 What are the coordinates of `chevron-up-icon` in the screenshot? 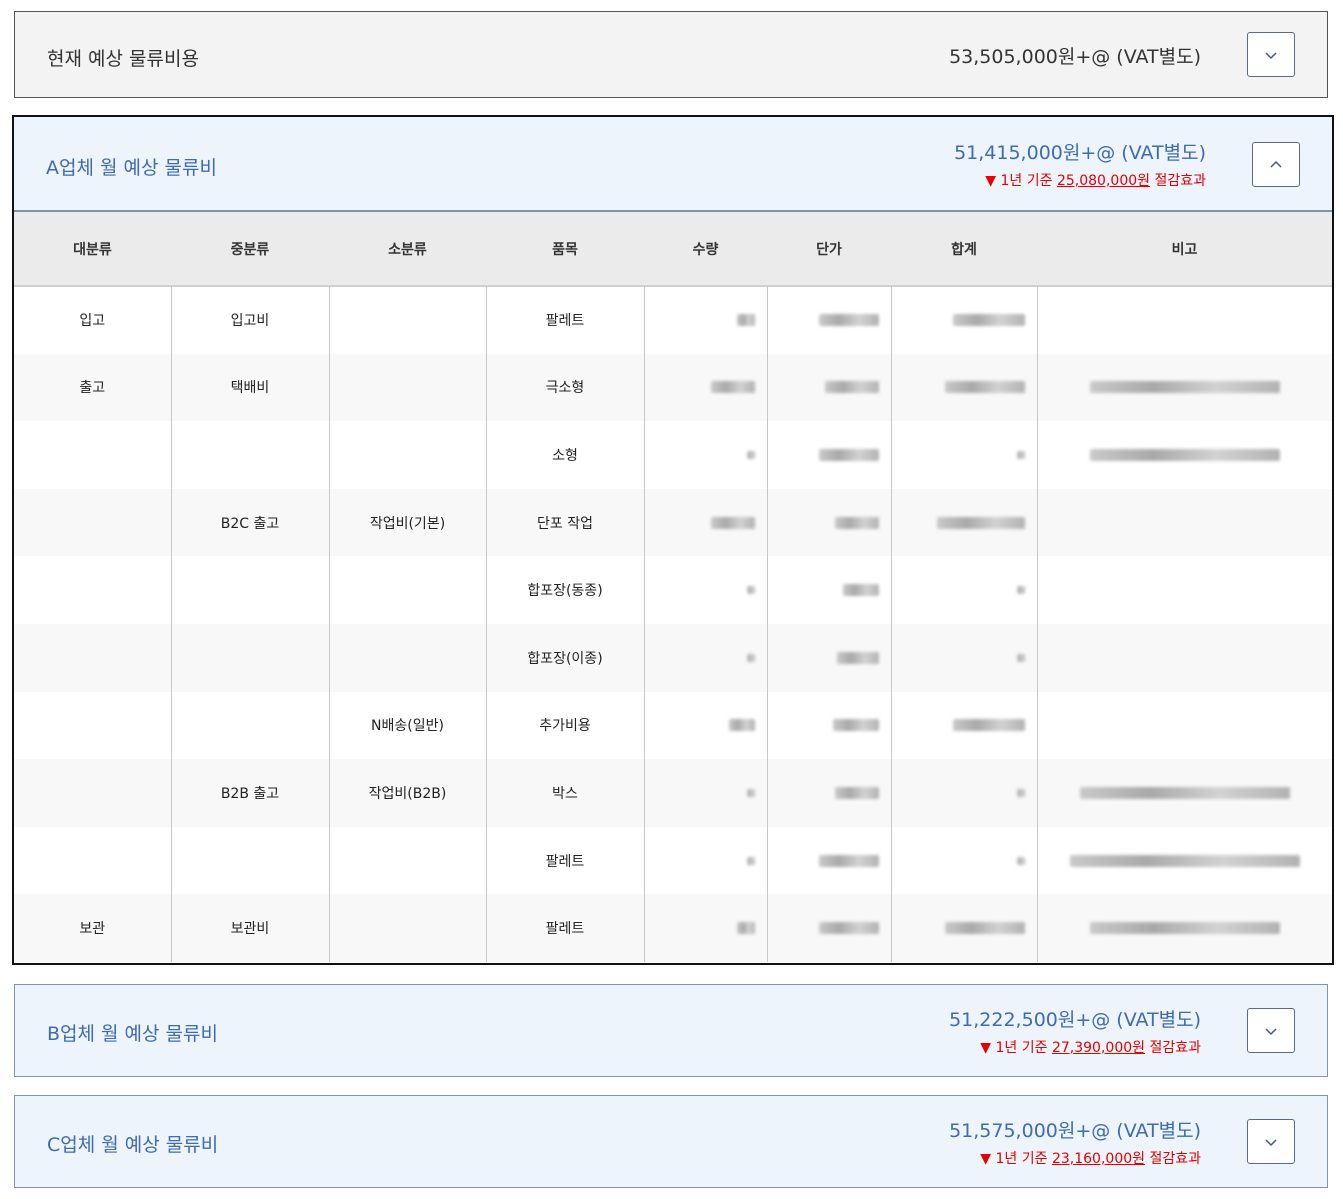 It's located at (1276, 164).